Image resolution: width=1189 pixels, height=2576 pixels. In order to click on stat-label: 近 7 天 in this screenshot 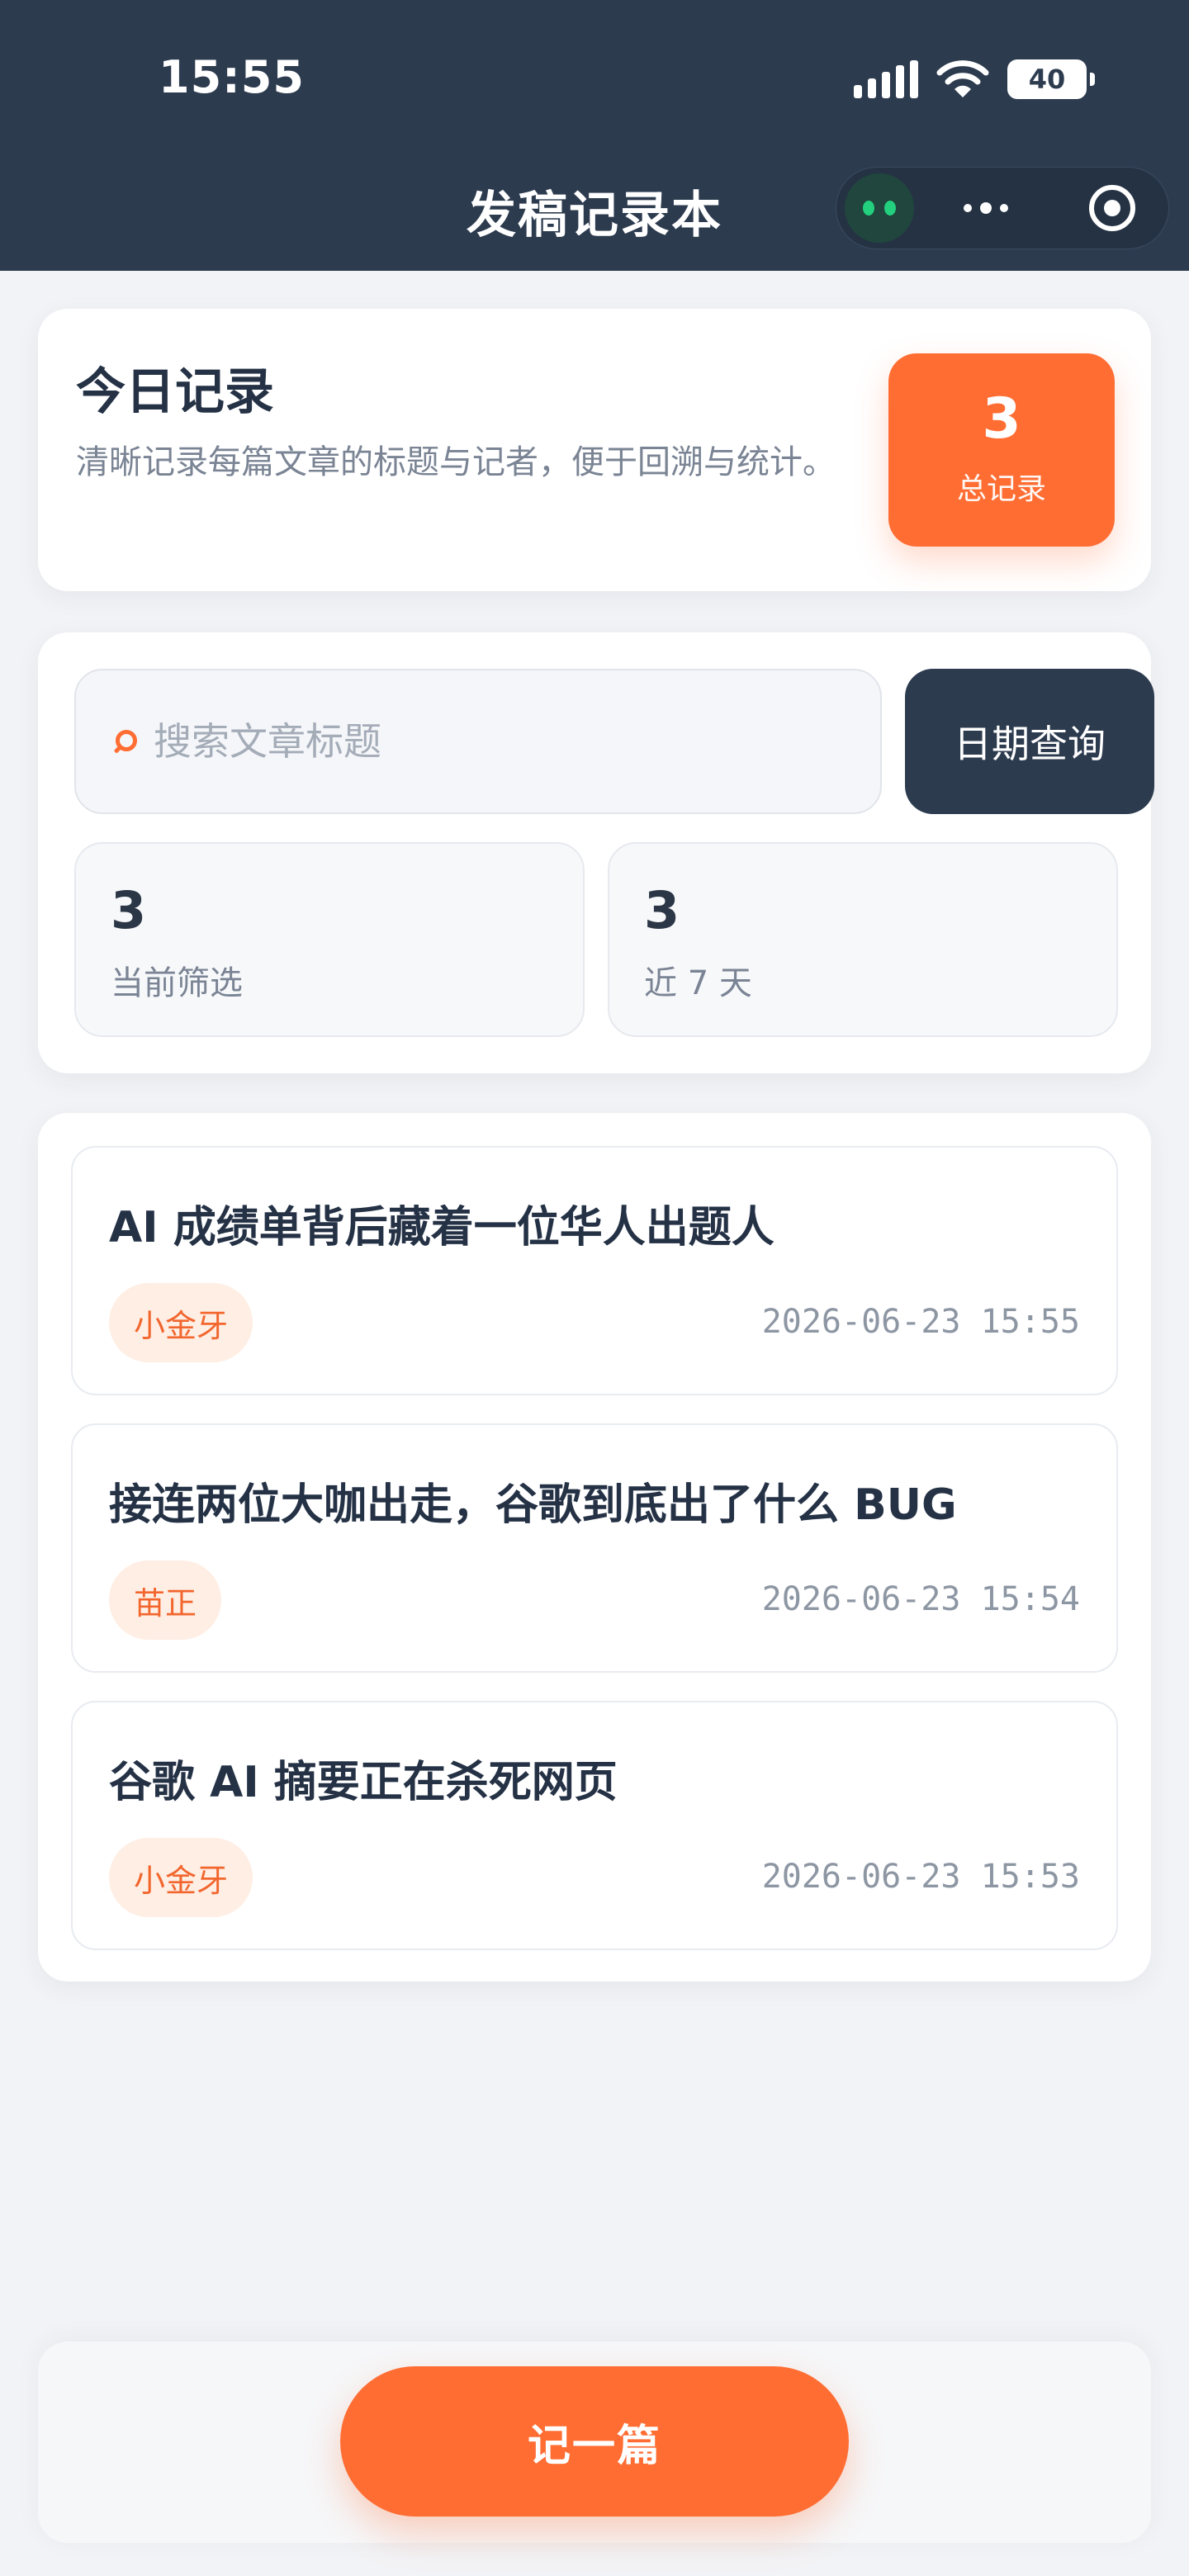, I will do `click(698, 983)`.